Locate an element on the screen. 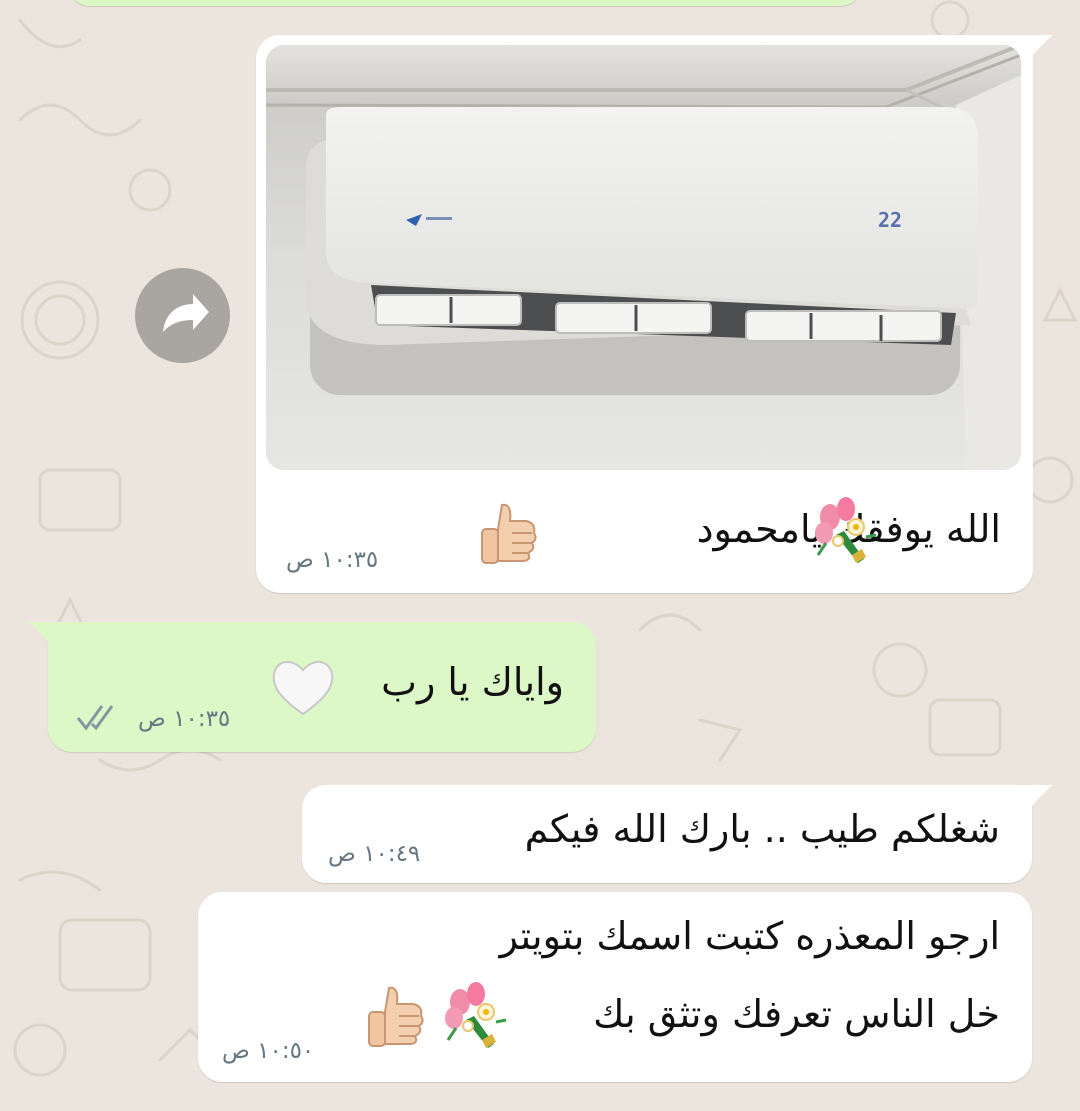  forward-arrow-icon is located at coordinates (186, 313).